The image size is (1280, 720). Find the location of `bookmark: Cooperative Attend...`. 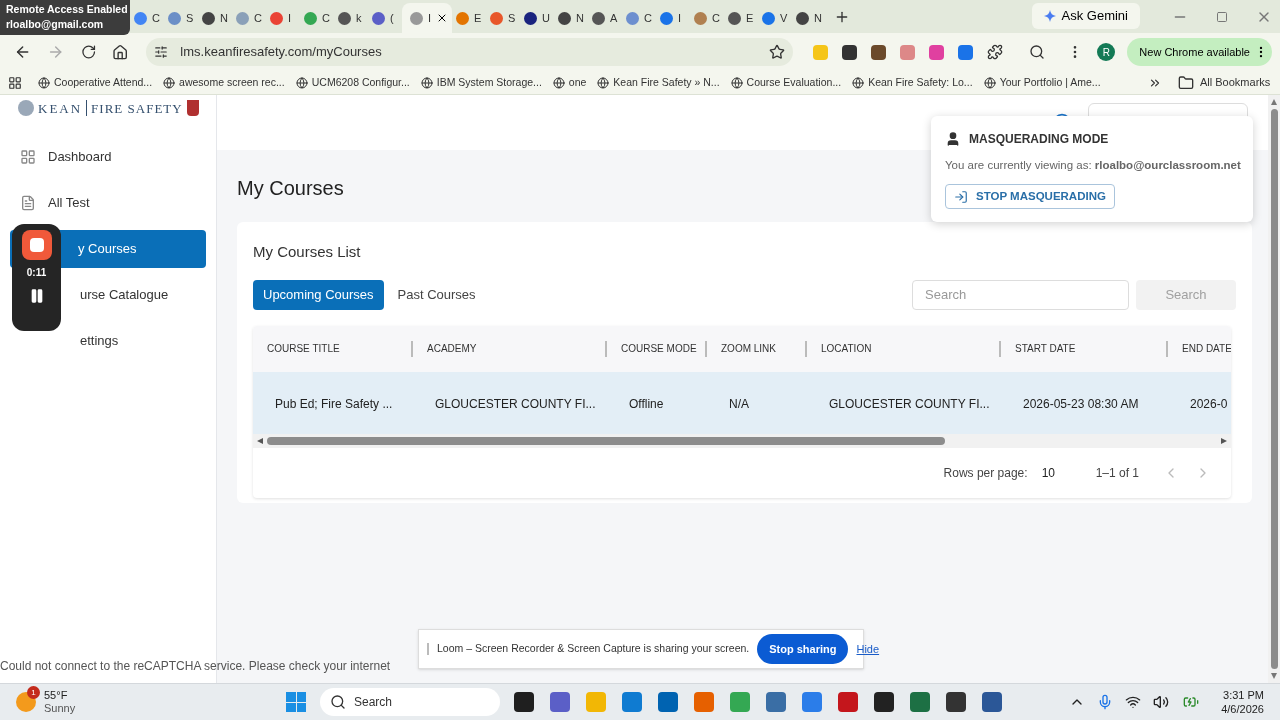

bookmark: Cooperative Attend... is located at coordinates (95, 82).